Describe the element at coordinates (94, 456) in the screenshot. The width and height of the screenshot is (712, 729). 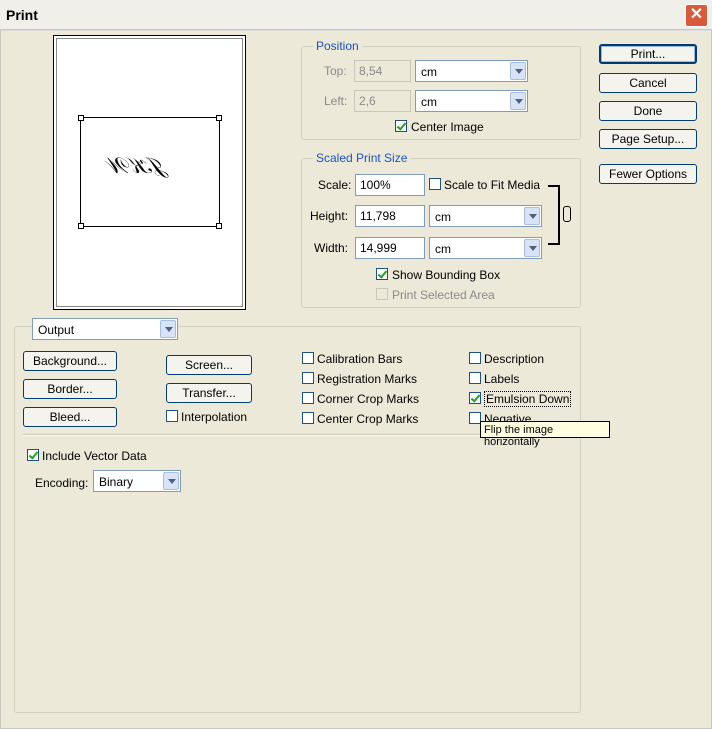
I see `include-vector-data-label: Include Vector Data` at that location.